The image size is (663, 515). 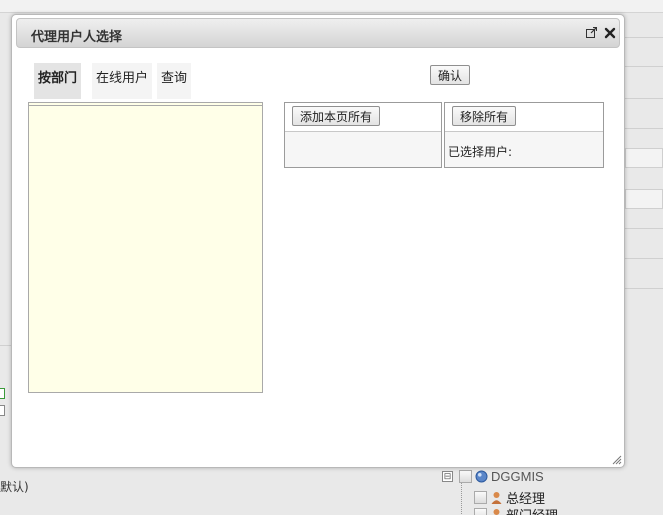 What do you see at coordinates (318, 33) in the screenshot?
I see `dialog-titlebar: 代理用户人选择` at bounding box center [318, 33].